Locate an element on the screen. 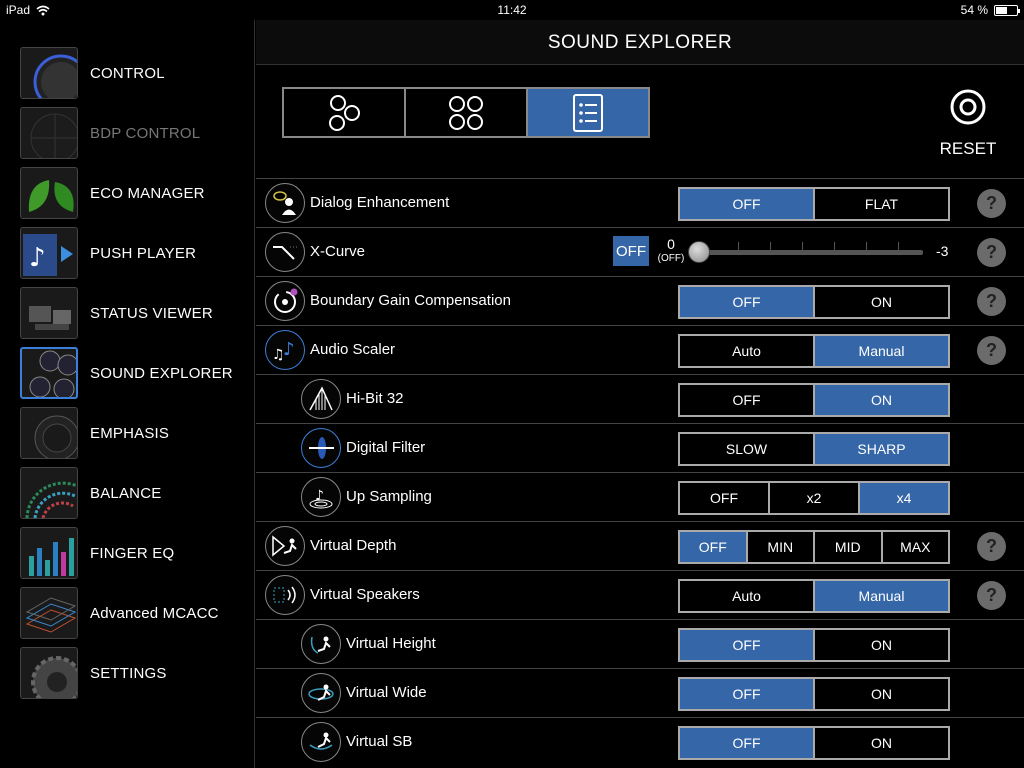 Image resolution: width=1024 pixels, height=768 pixels. view-mode-cluster is located at coordinates (345, 112).